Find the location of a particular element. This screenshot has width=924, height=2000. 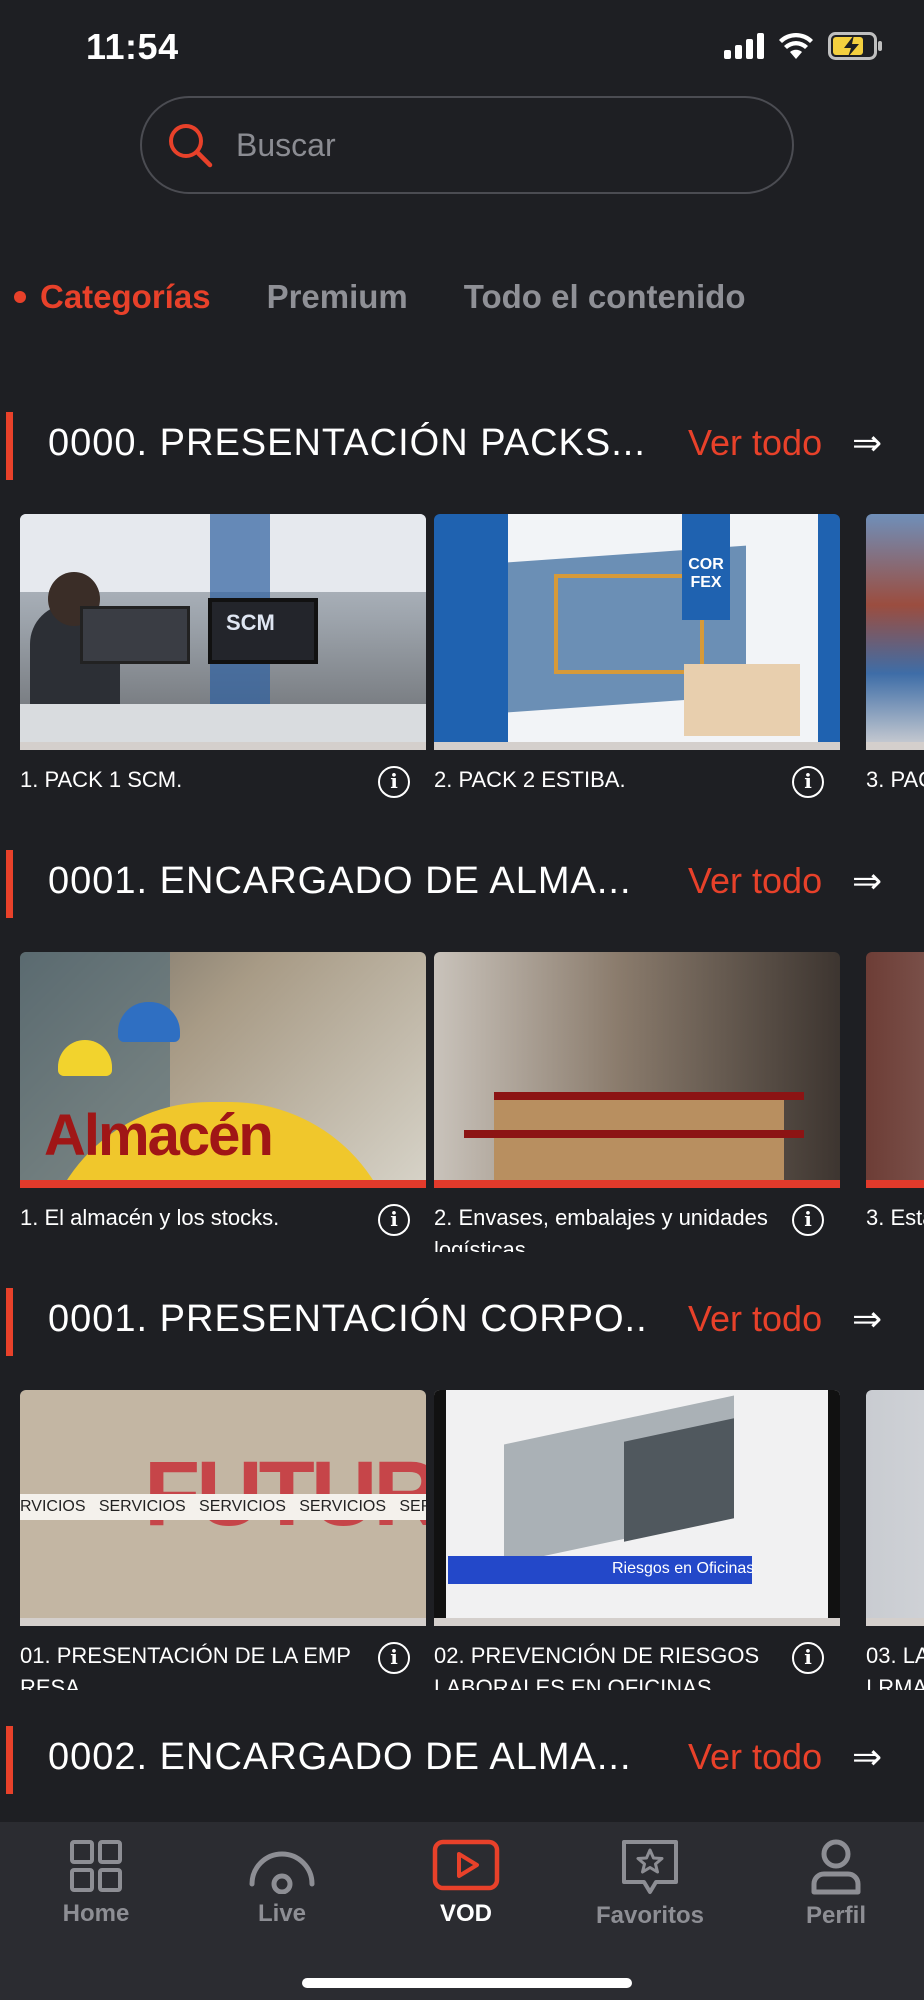

video-thumbnail: COR FEX is located at coordinates (637, 628).